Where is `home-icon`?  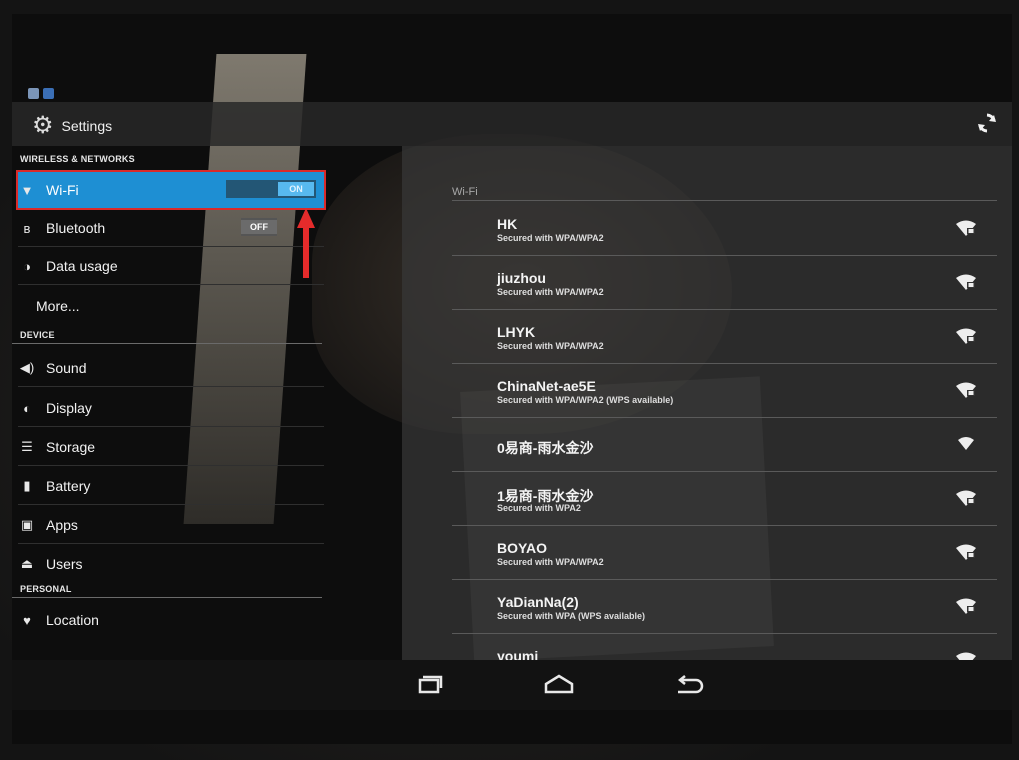
home-icon is located at coordinates (559, 685).